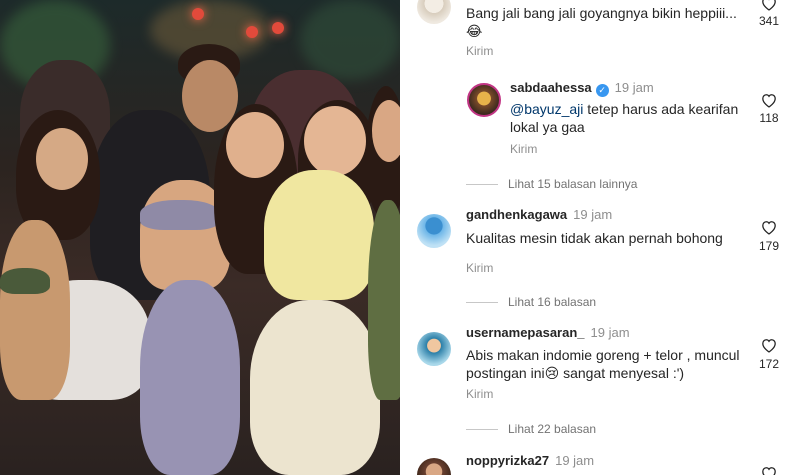 This screenshot has width=800, height=475. Describe the element at coordinates (769, 21) in the screenshot. I see `like-count: 341` at that location.